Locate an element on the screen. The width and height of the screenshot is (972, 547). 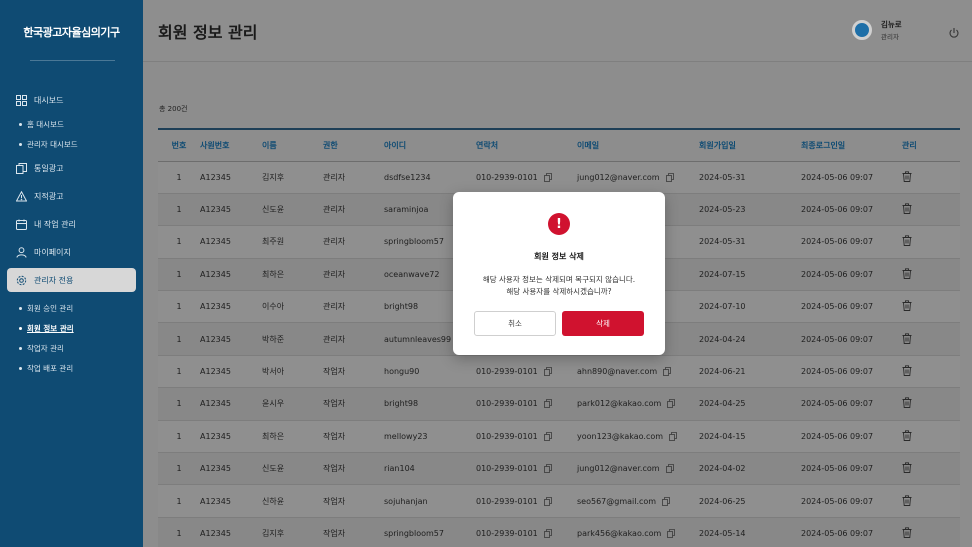
calendar-icon is located at coordinates (21, 224).